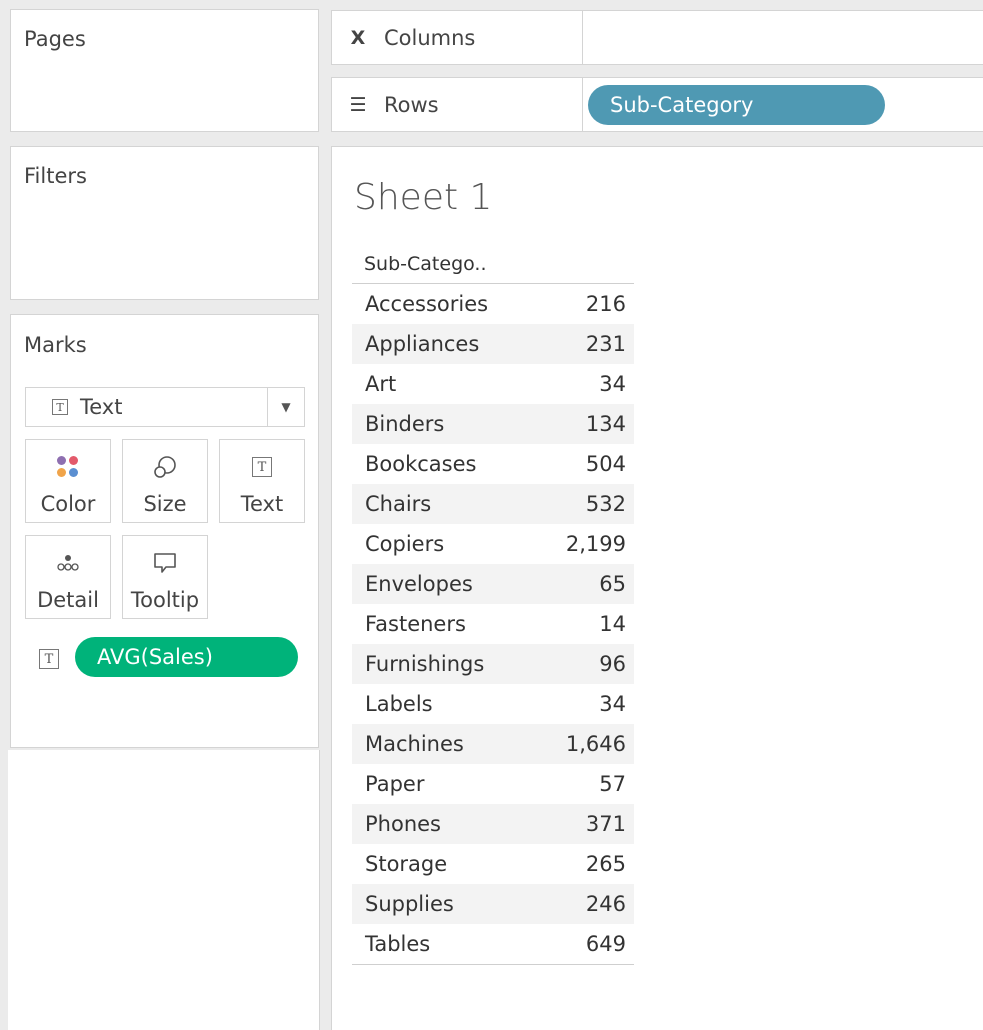  What do you see at coordinates (415, 344) in the screenshot?
I see `row-header-sub-category: Appliances` at bounding box center [415, 344].